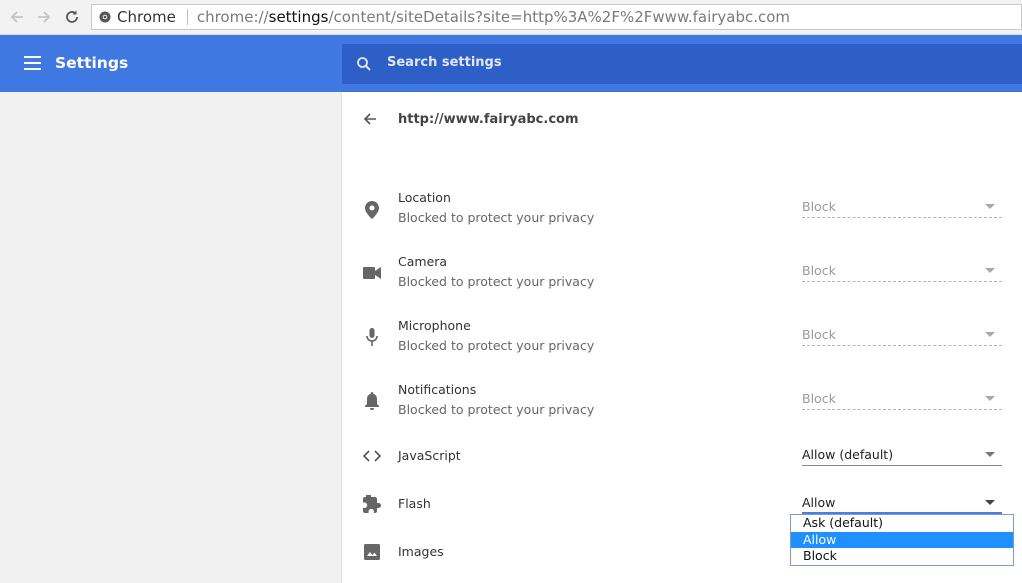  Describe the element at coordinates (32, 63) in the screenshot. I see `hamburger-menu-icon` at that location.